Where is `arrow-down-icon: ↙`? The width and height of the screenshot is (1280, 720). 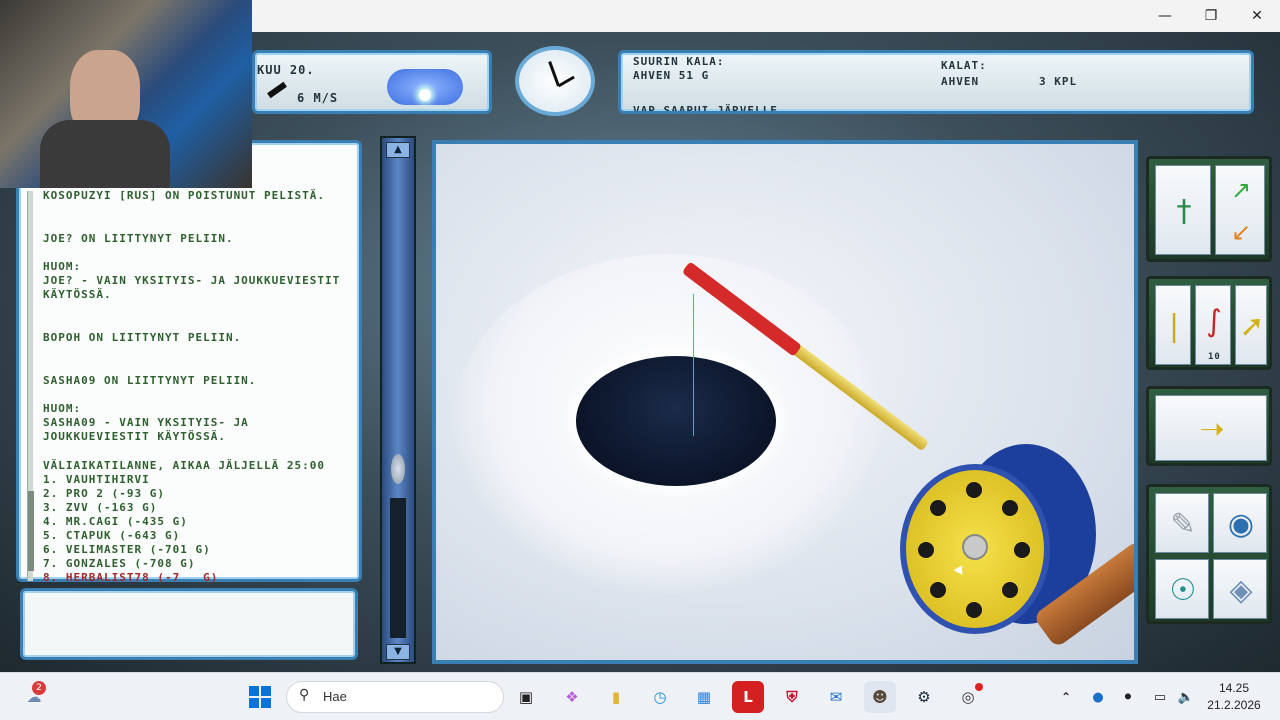 arrow-down-icon: ↙ is located at coordinates (1241, 232).